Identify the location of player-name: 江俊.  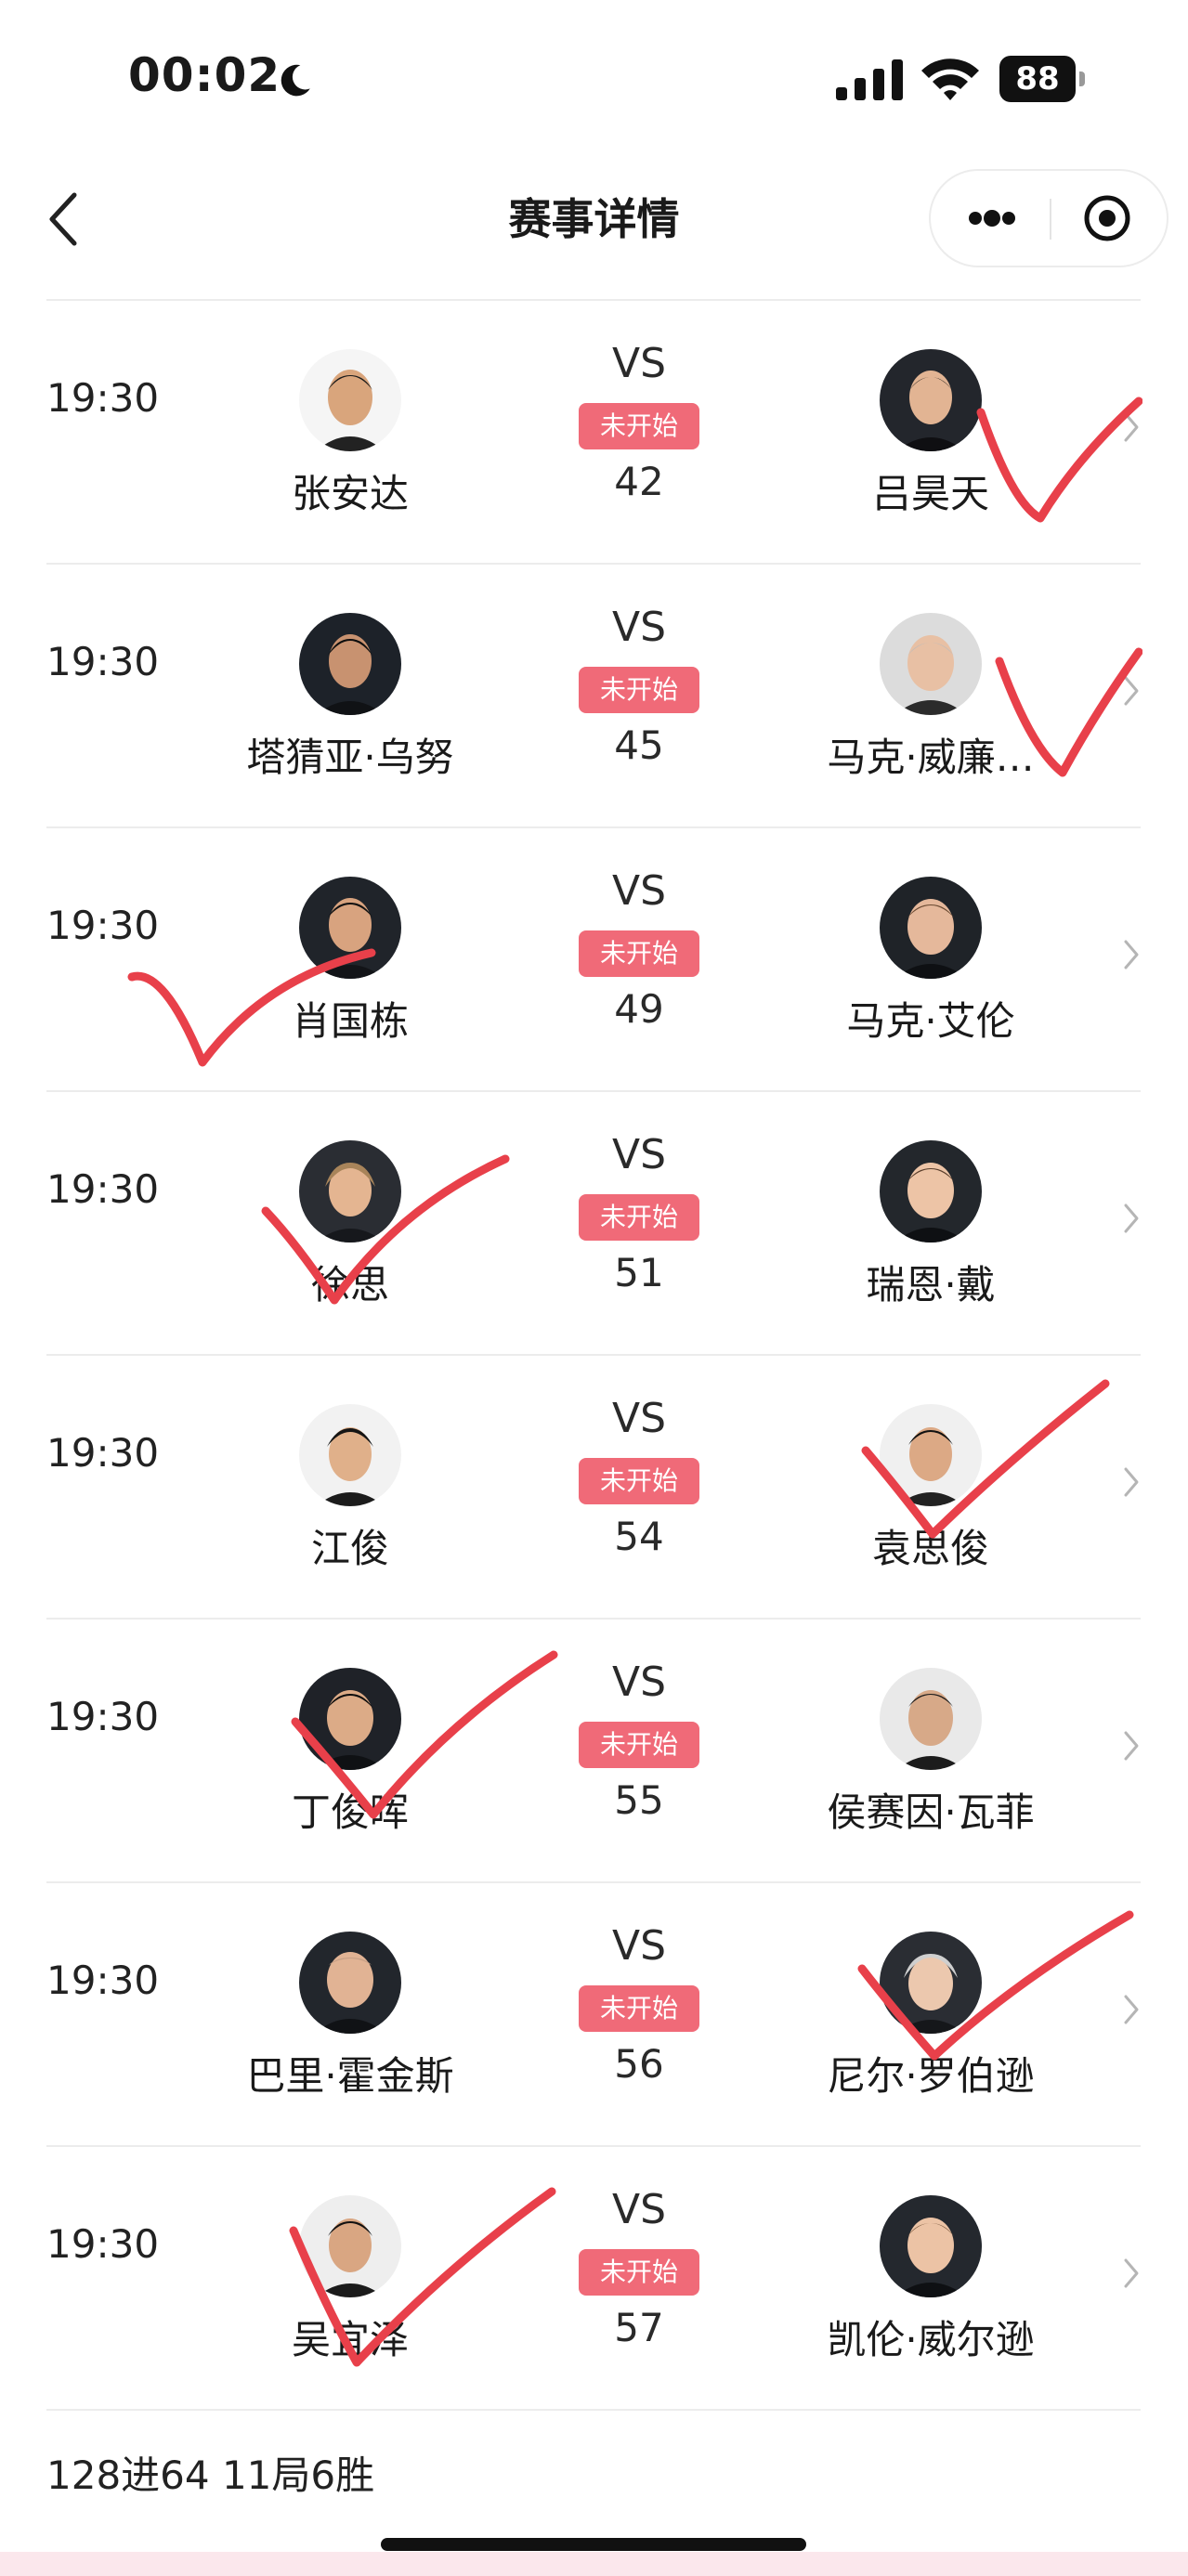
(349, 1548).